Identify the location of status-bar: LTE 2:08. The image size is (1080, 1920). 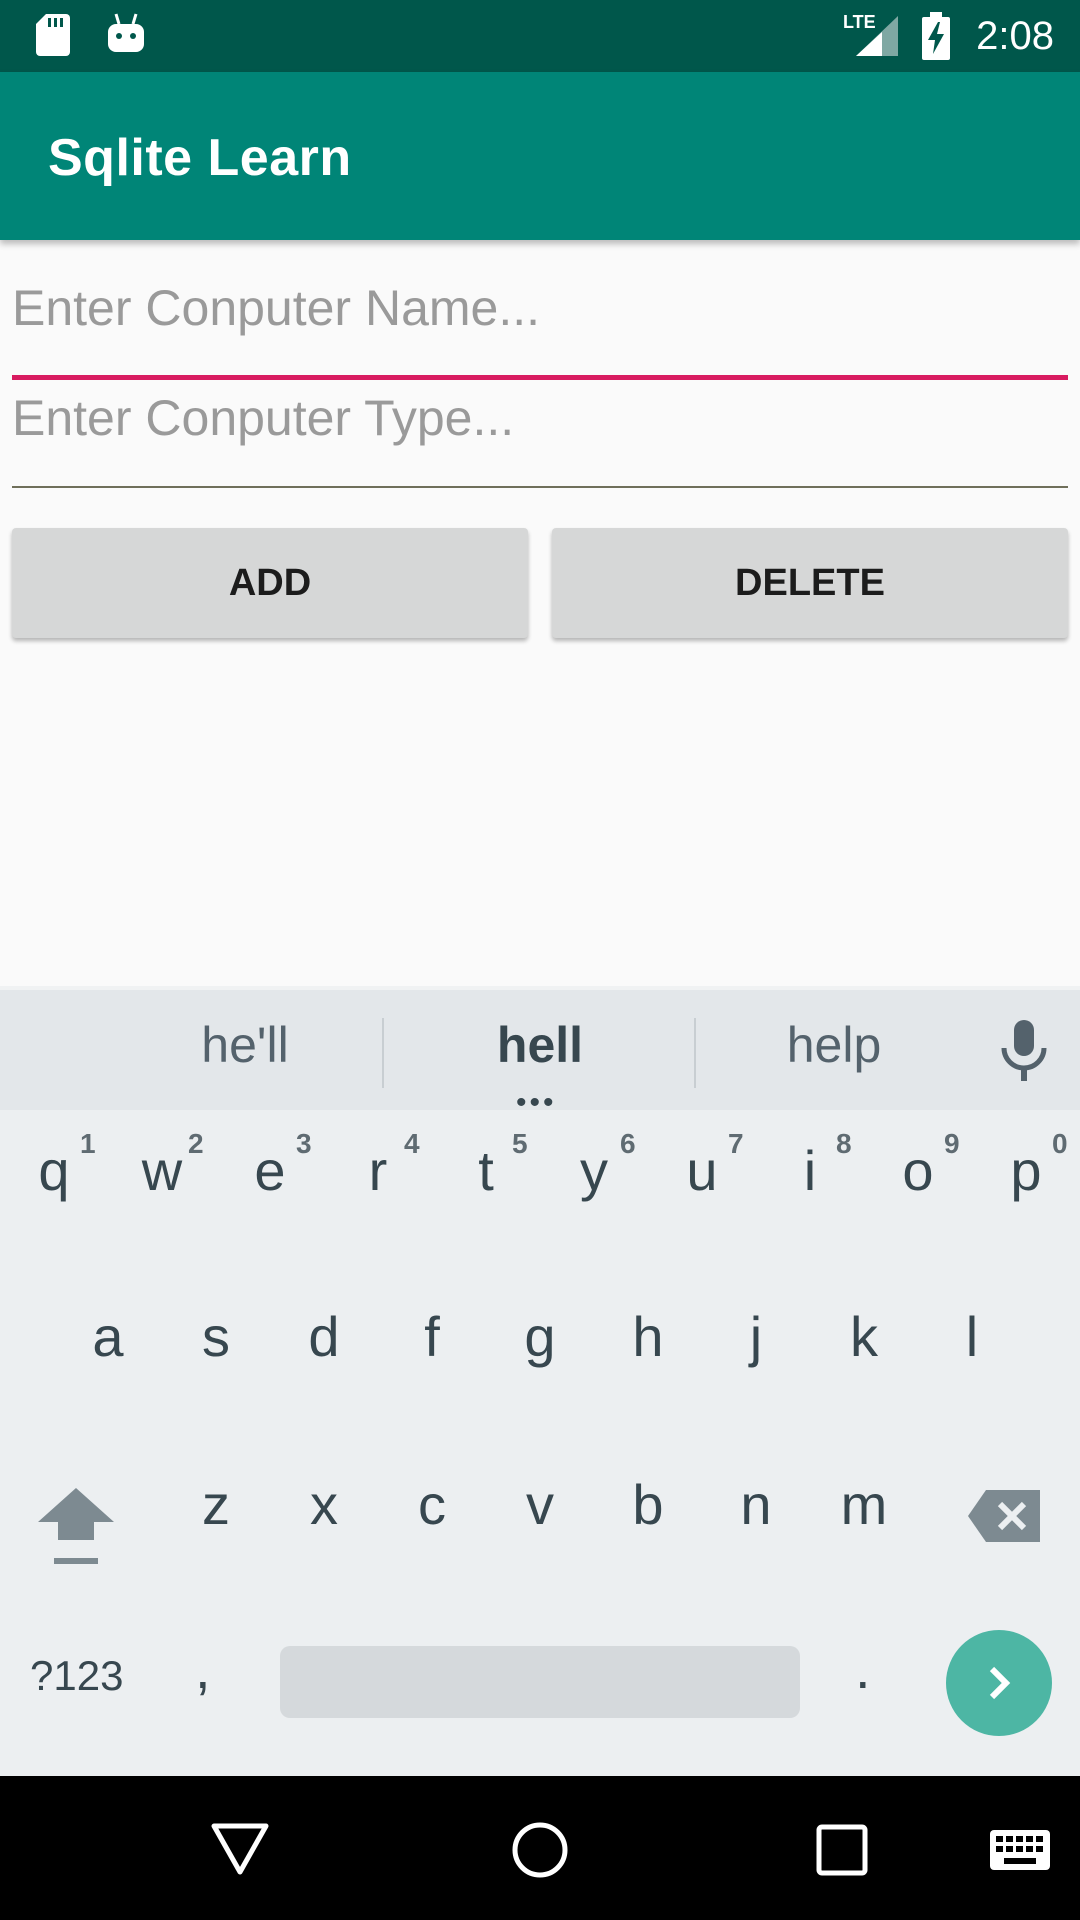
(540, 36).